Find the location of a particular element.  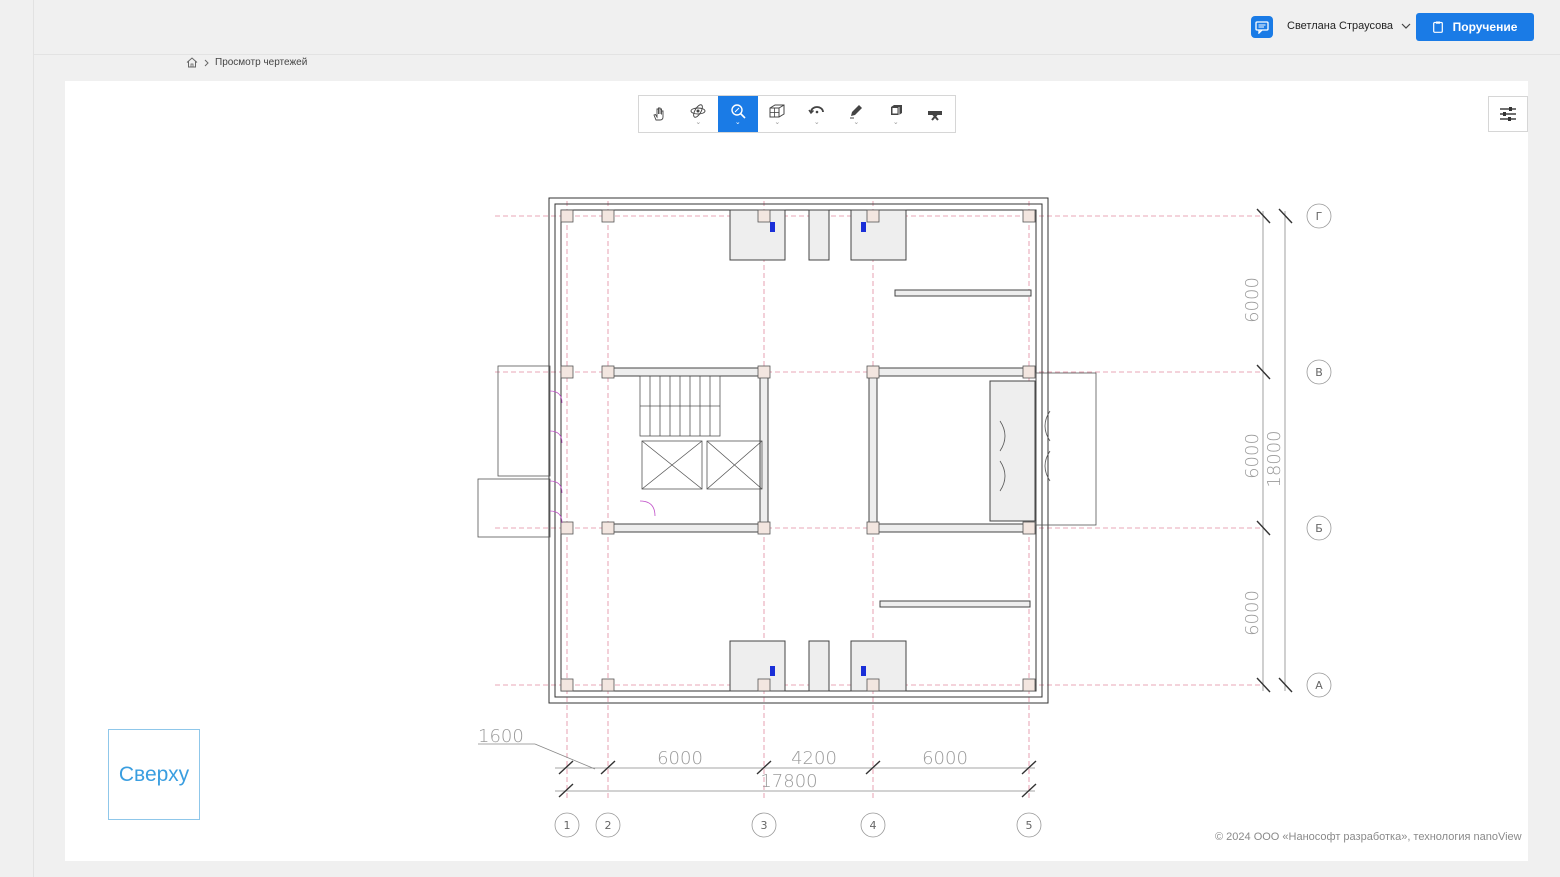

layers-icon is located at coordinates (896, 109).